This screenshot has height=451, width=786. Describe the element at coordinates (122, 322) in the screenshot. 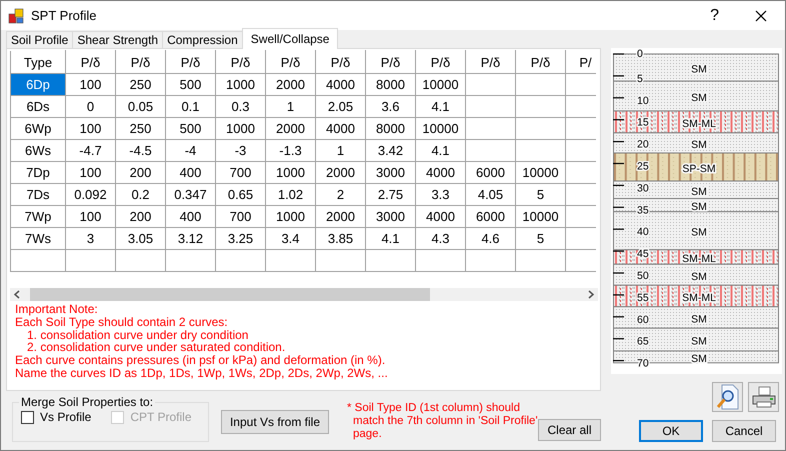

I see `note-line: Each Soil Type should contain 2 curves:` at that location.